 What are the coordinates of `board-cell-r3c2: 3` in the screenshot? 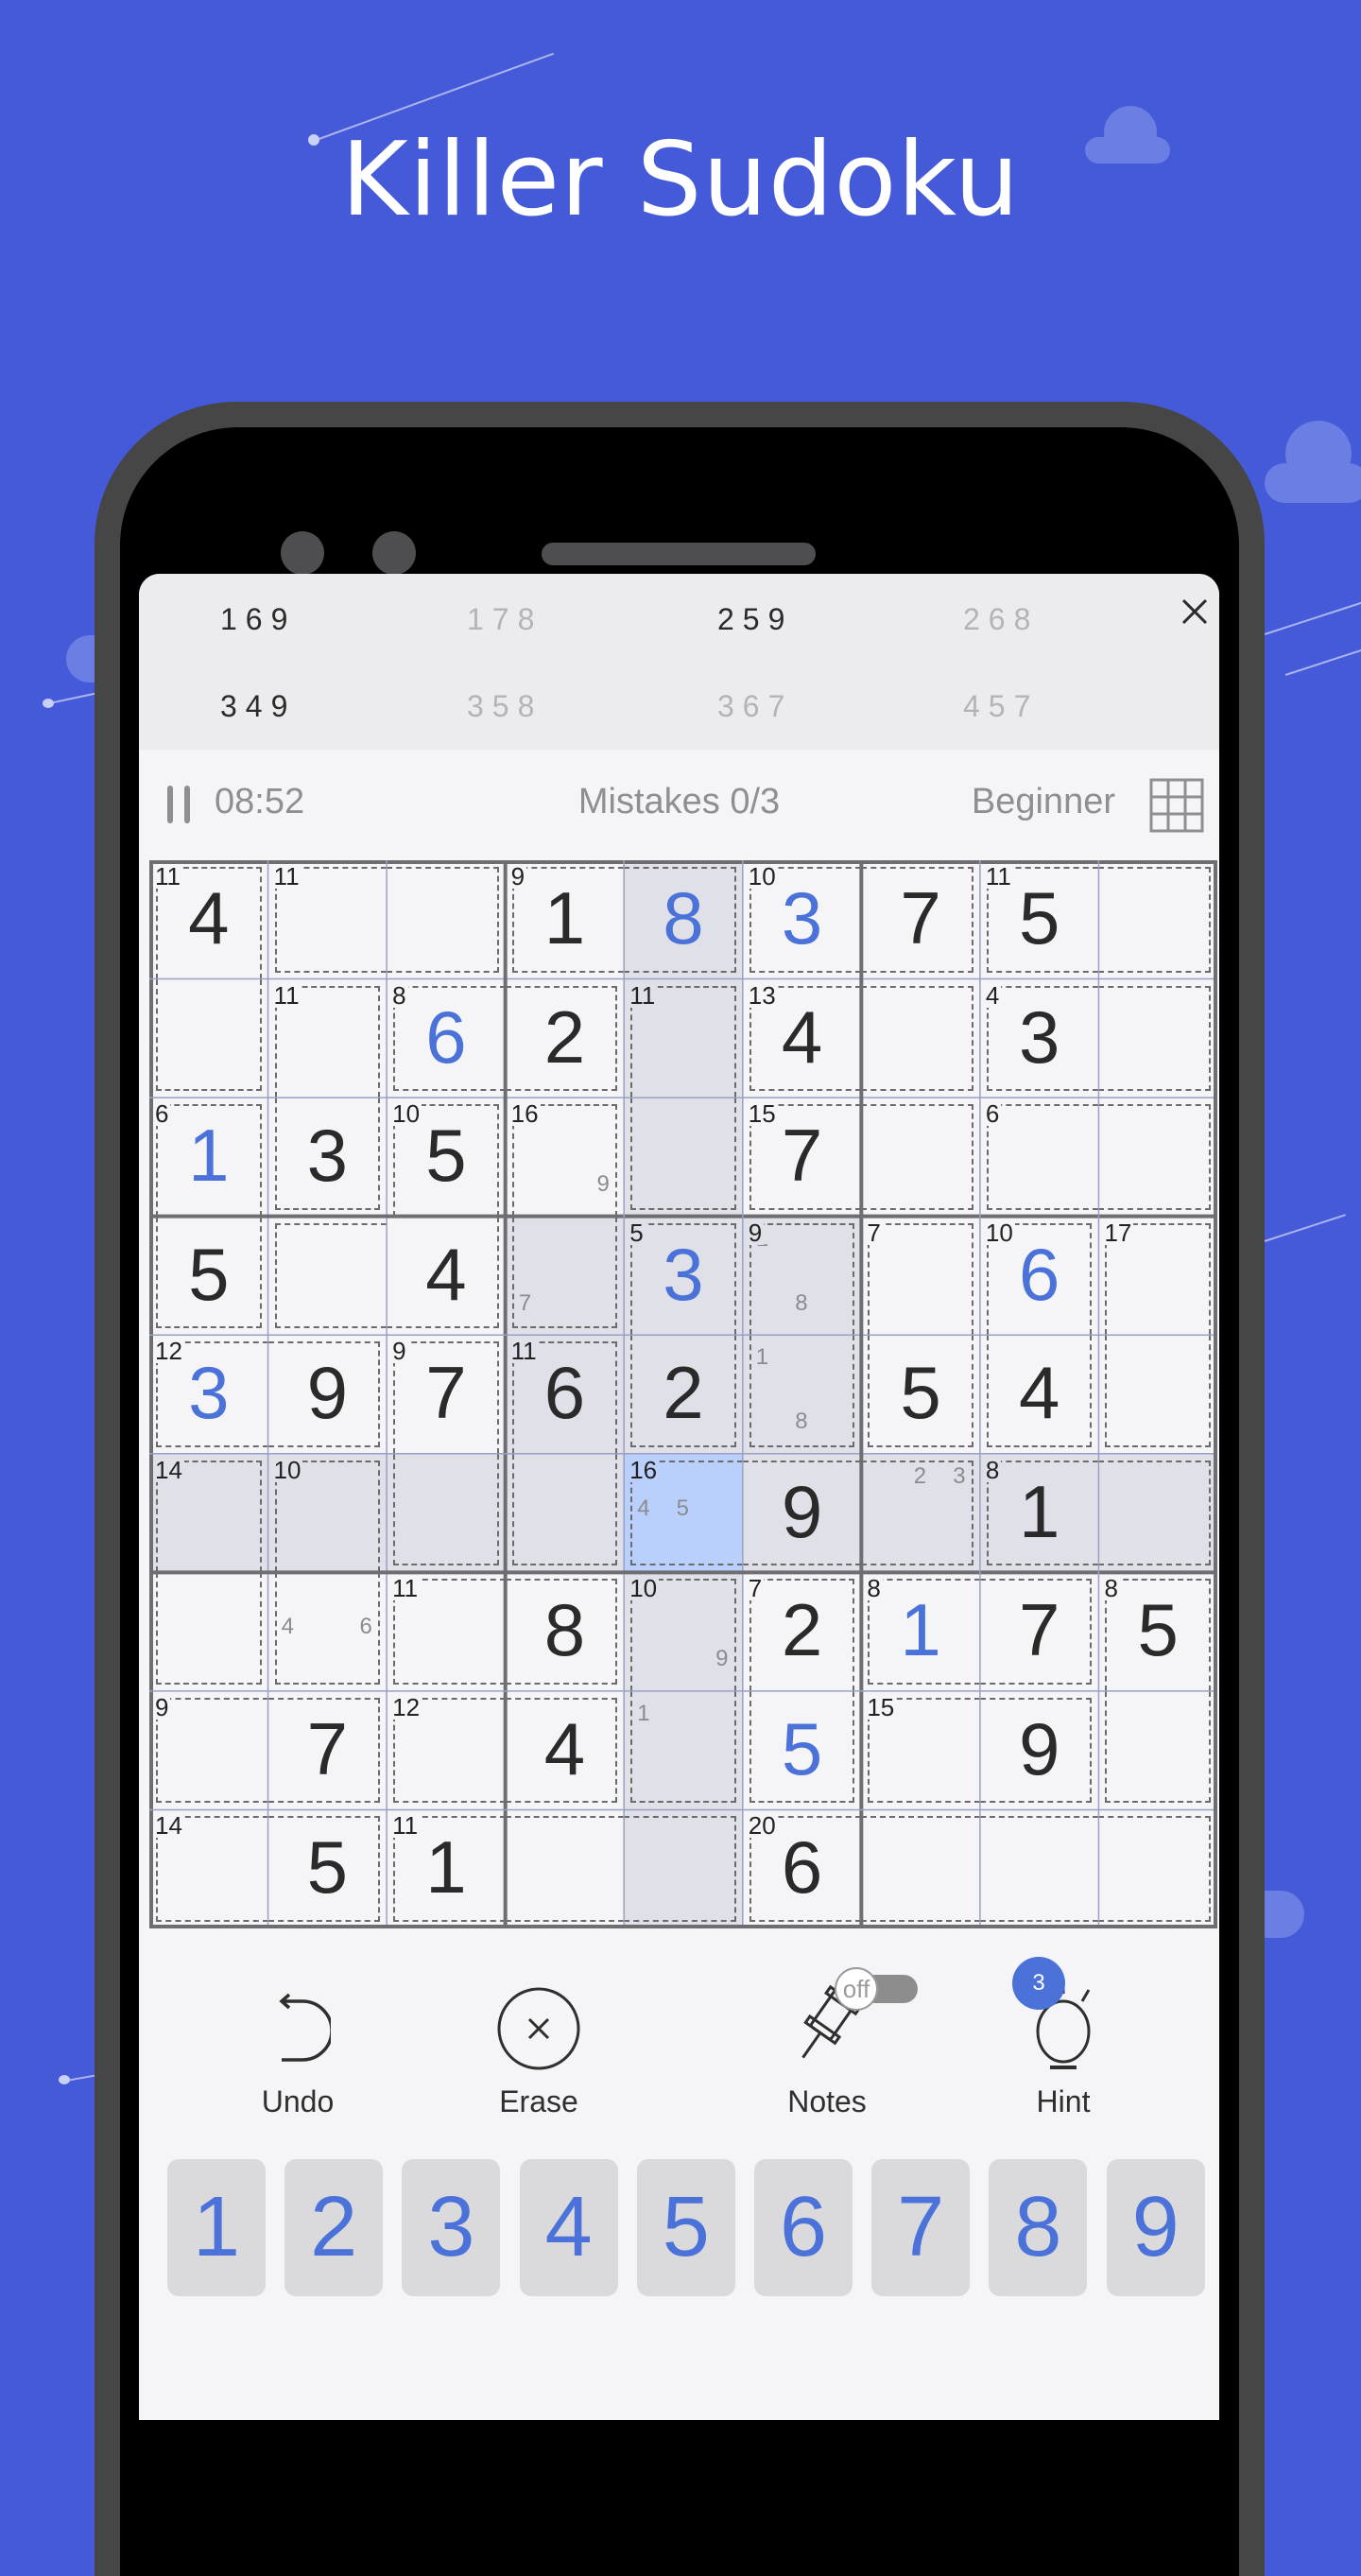 It's located at (327, 1158).